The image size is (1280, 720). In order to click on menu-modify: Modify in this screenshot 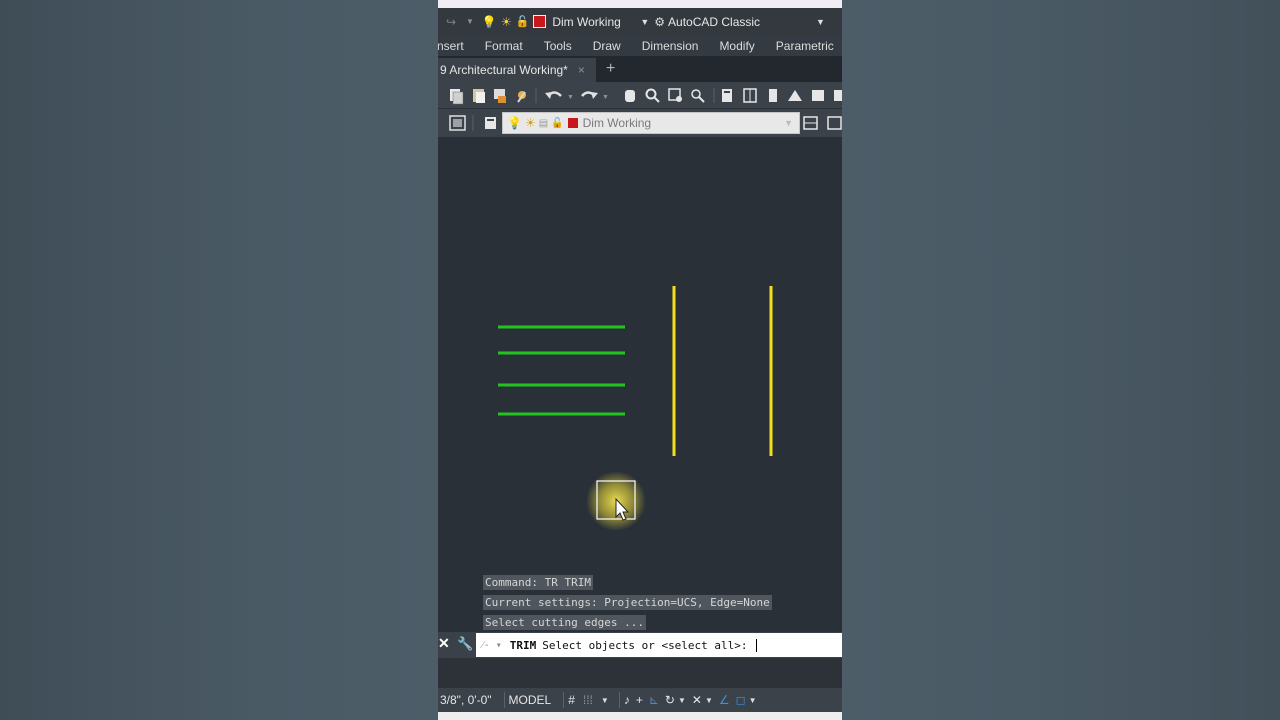, I will do `click(736, 46)`.